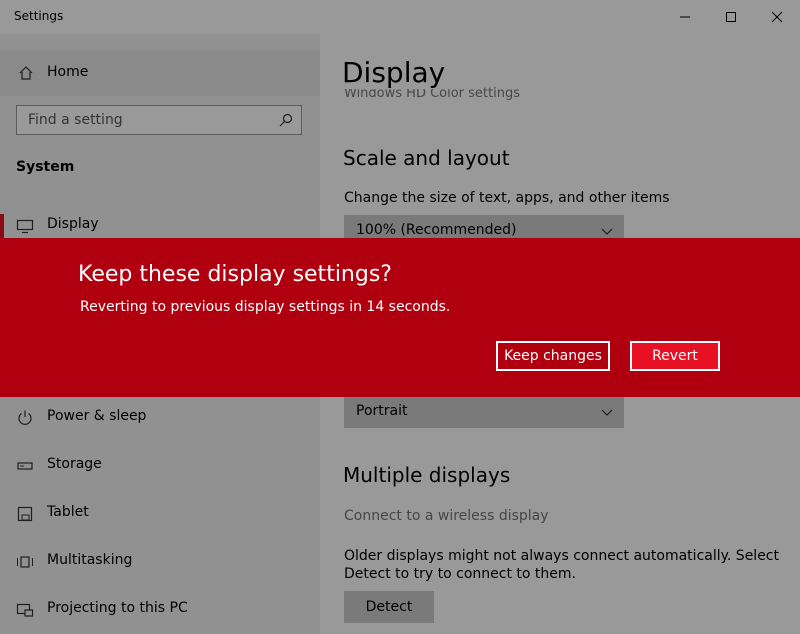  I want to click on keep-changes-button: Keep changes, so click(553, 356).